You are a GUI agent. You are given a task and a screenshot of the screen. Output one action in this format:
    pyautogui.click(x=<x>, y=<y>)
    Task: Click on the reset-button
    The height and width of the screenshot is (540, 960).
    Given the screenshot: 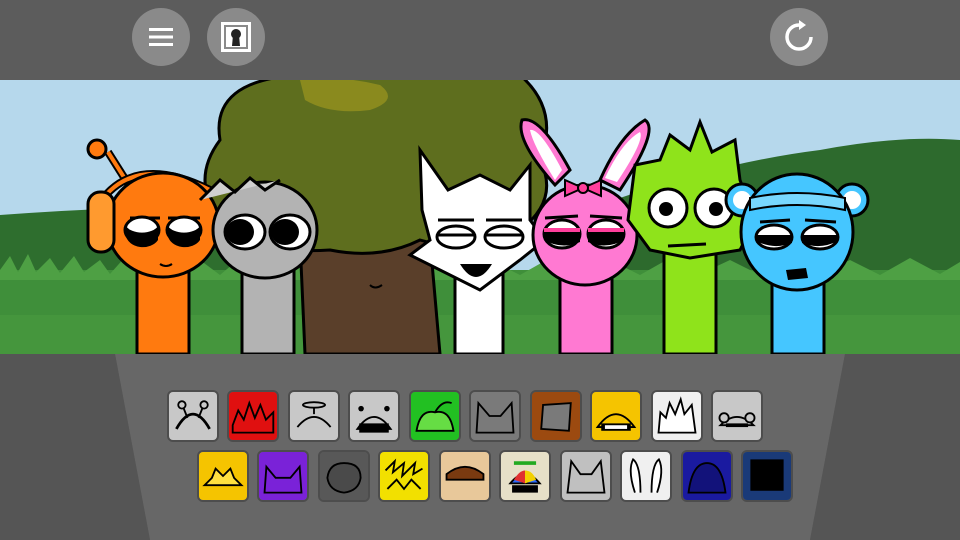 What is the action you would take?
    pyautogui.click(x=799, y=37)
    